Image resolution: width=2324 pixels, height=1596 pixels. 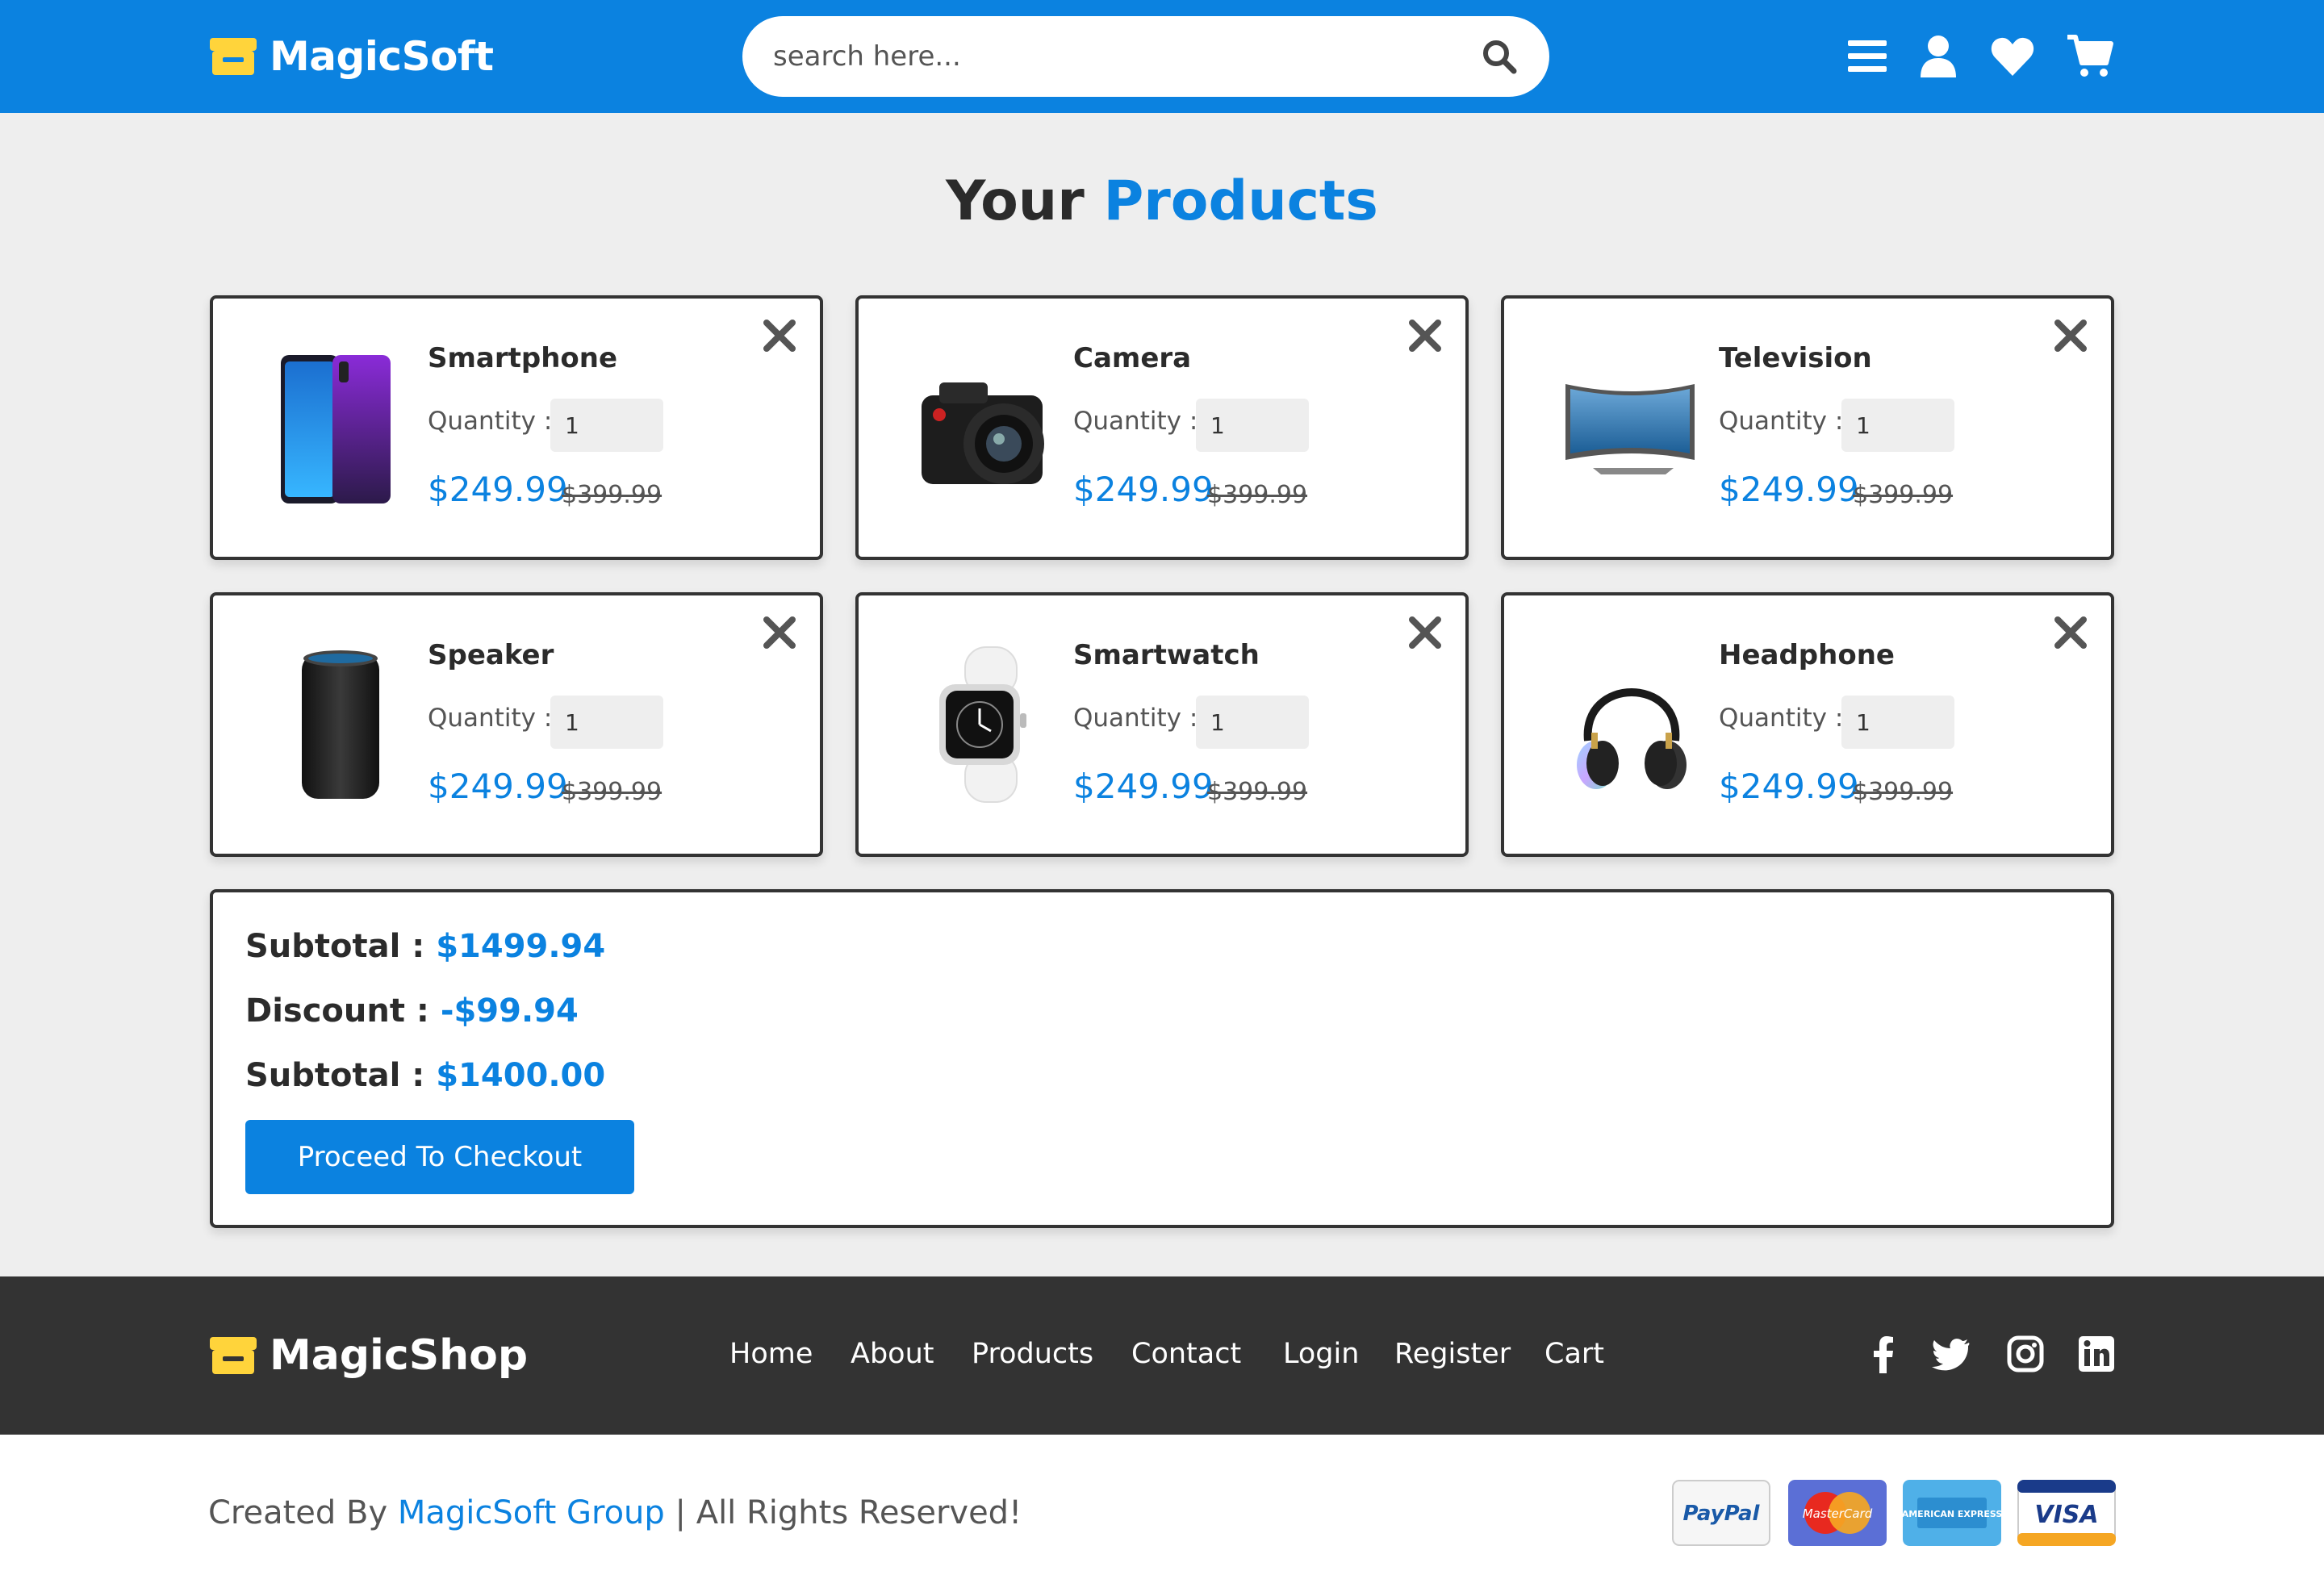 I want to click on smartphone-image, so click(x=336, y=429).